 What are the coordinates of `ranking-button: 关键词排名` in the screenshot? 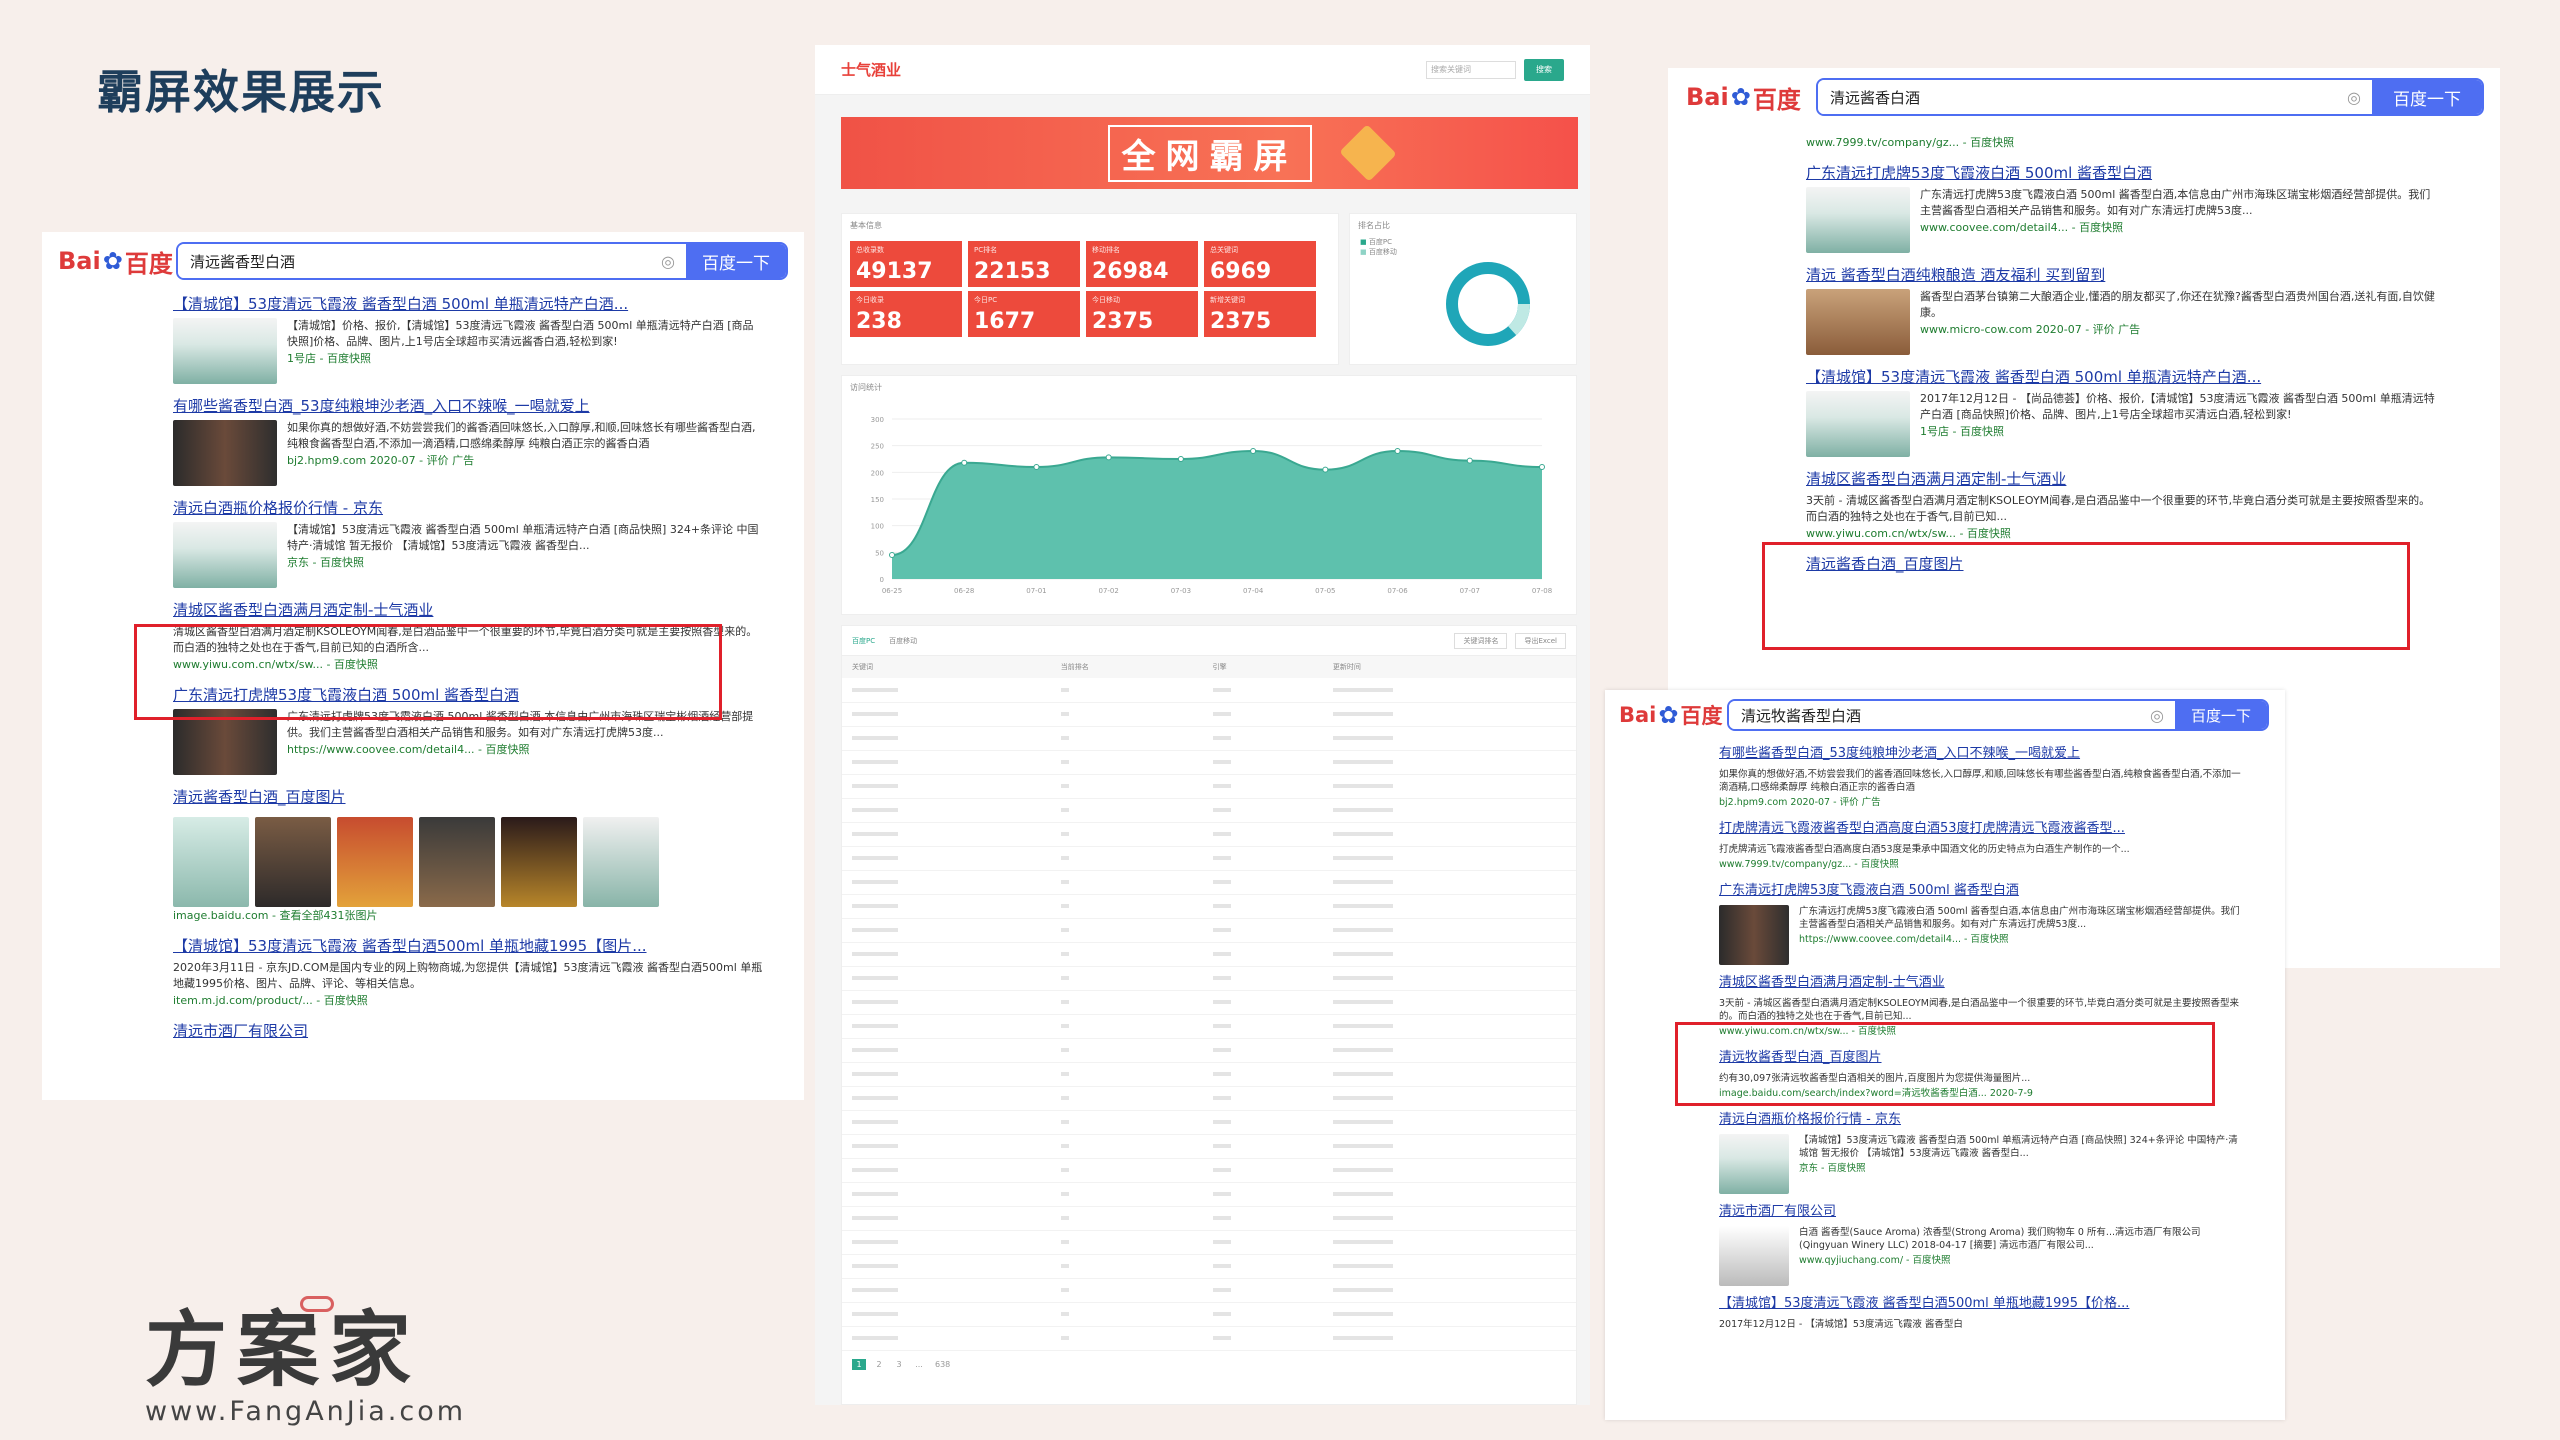 It's located at (1481, 640).